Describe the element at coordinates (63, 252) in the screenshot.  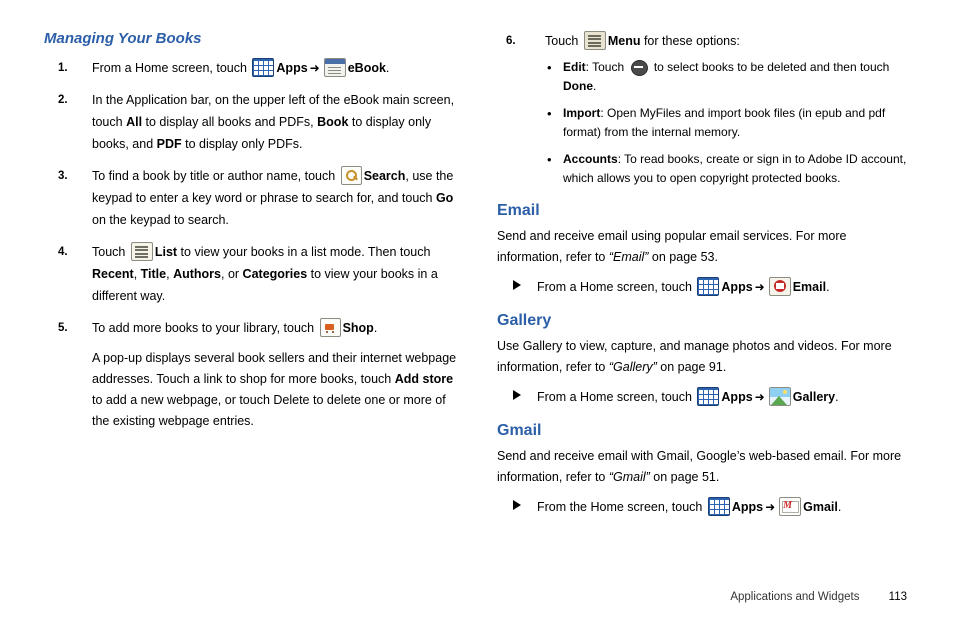
I see `step-number: 4.` at that location.